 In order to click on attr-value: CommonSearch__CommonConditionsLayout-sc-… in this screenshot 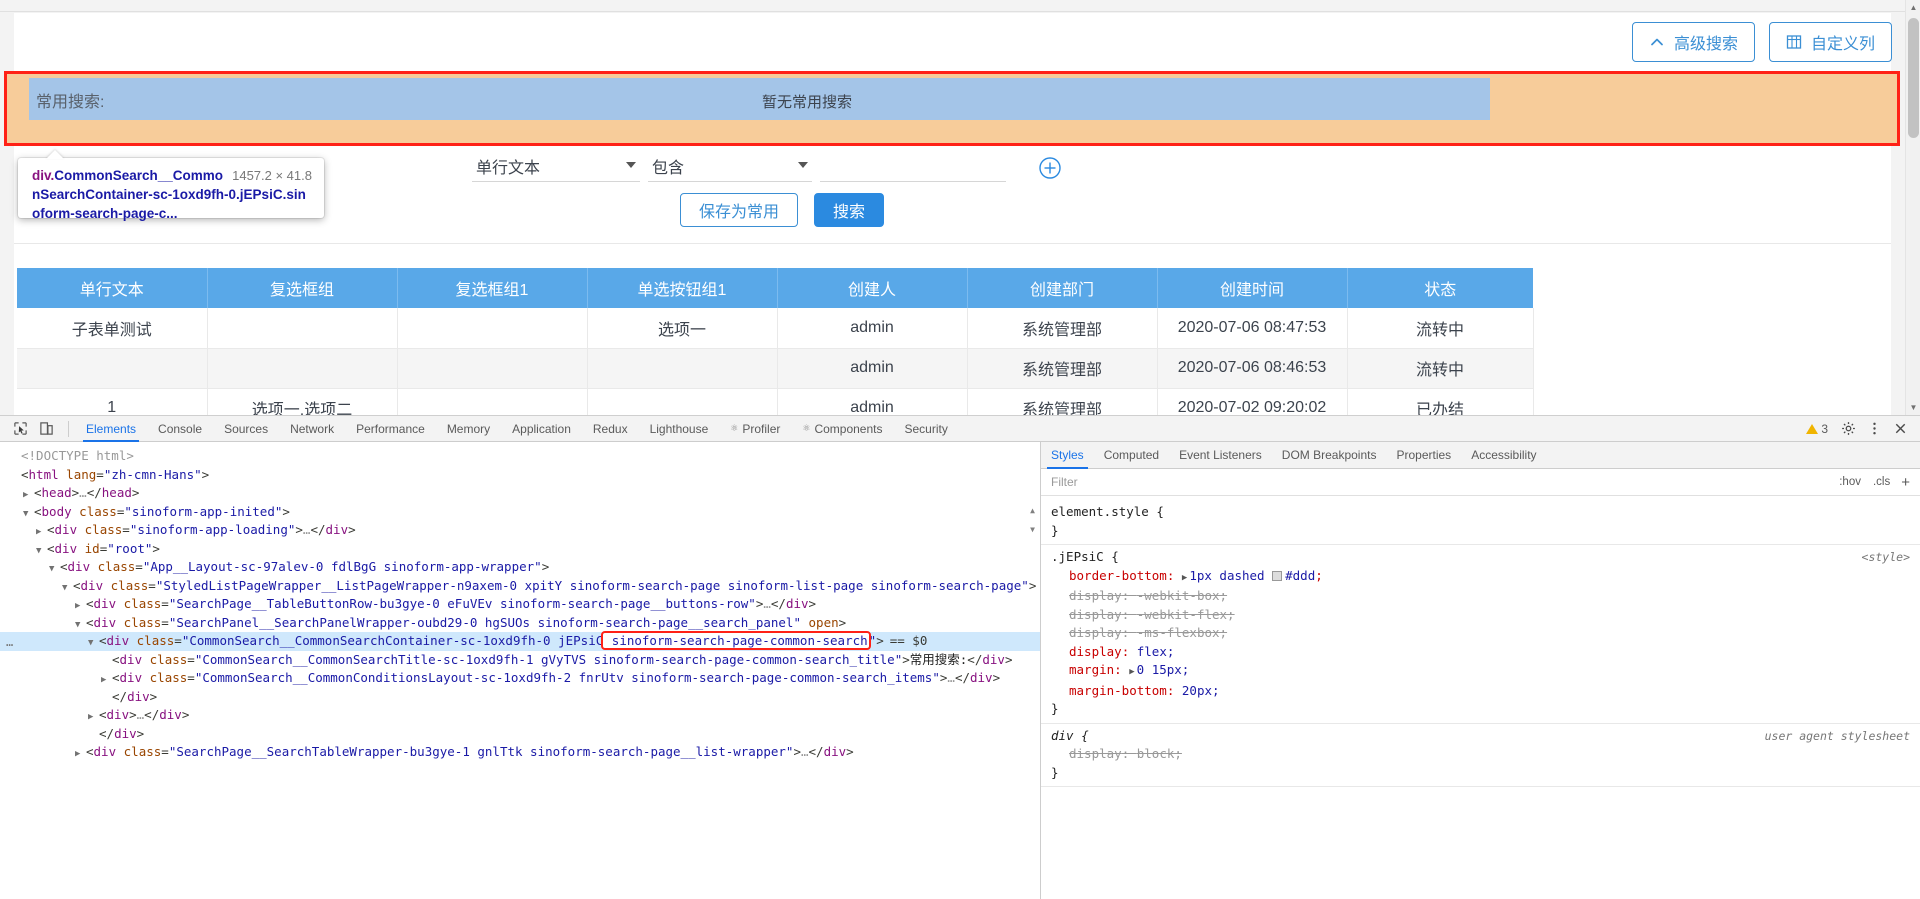, I will do `click(567, 677)`.